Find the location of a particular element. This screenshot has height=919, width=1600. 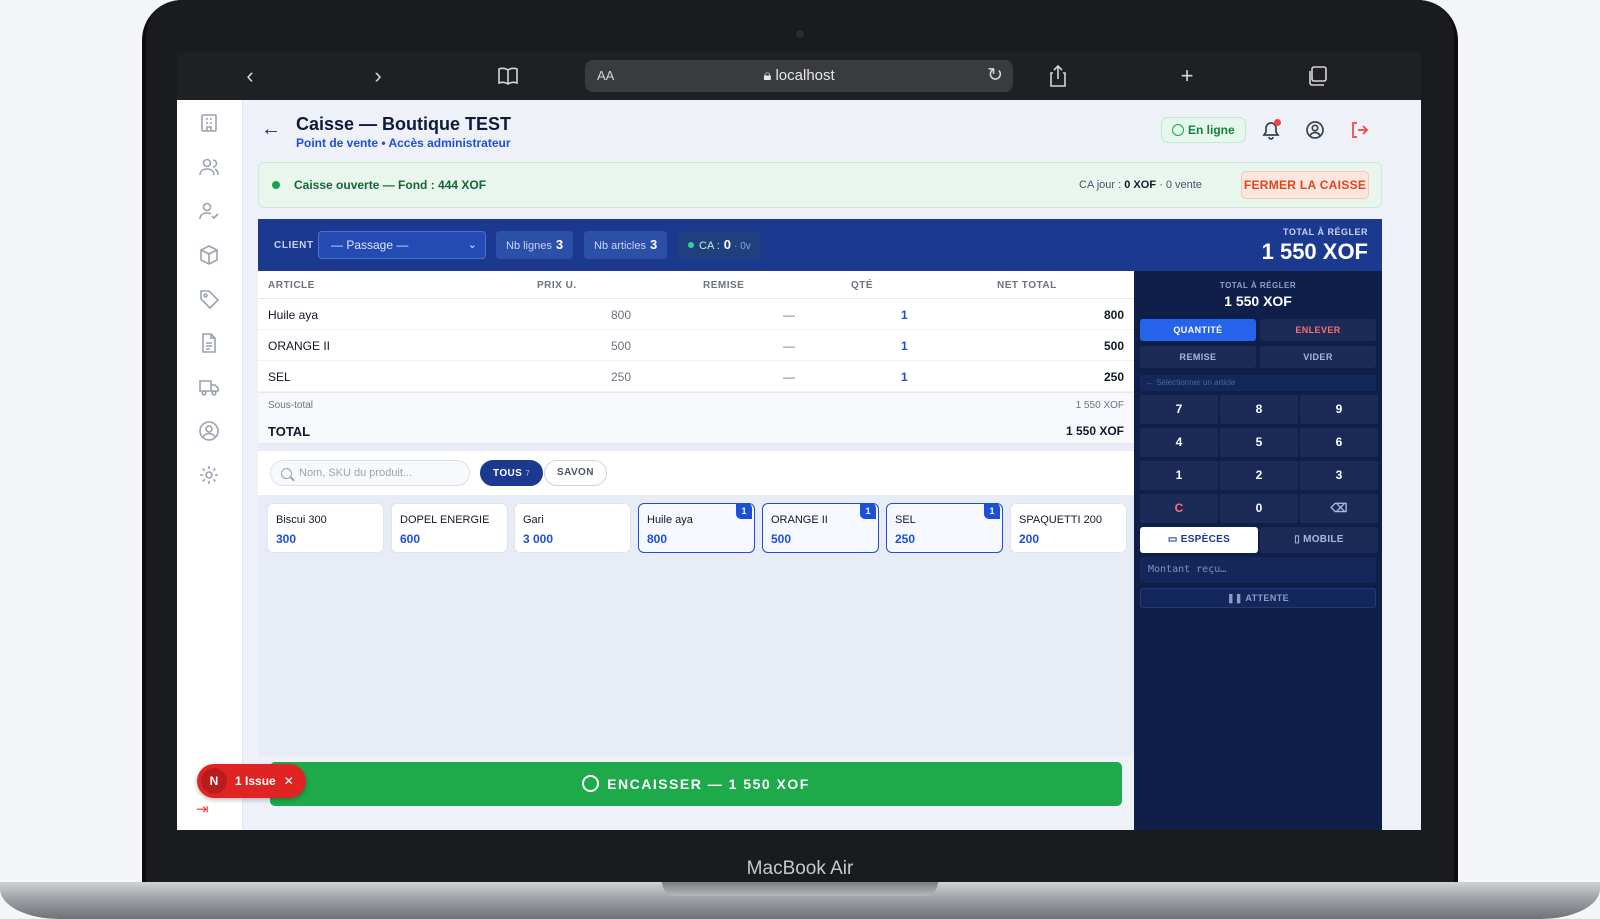

close-icon: ✕ is located at coordinates (289, 781).